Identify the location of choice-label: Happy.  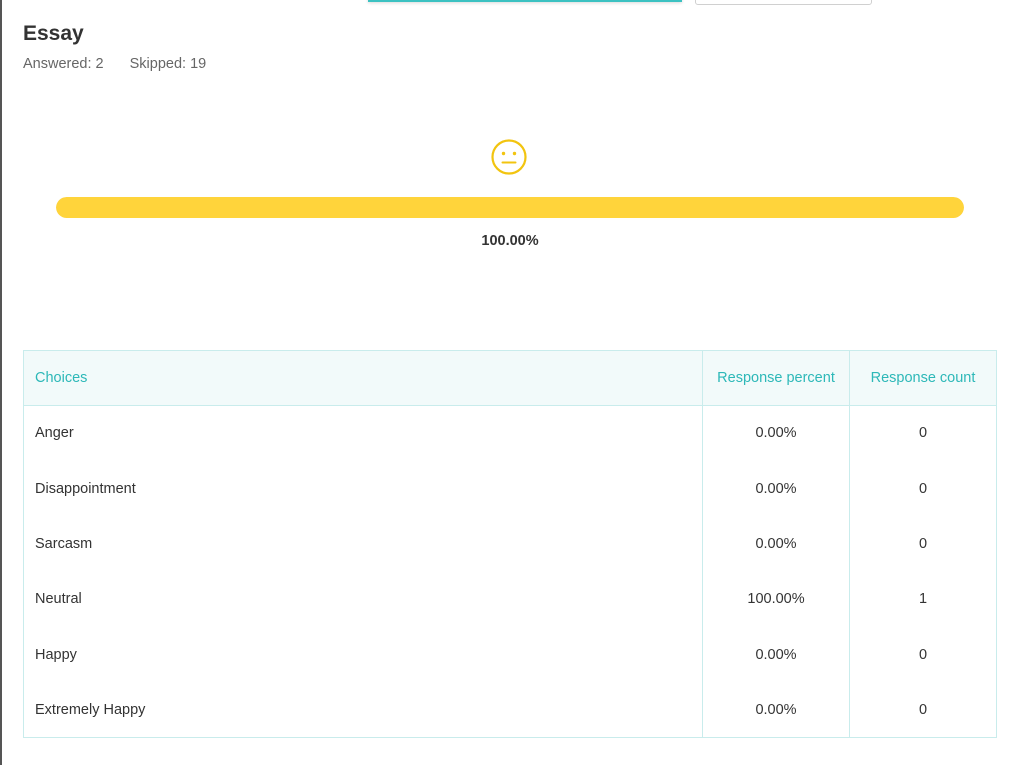
(363, 655).